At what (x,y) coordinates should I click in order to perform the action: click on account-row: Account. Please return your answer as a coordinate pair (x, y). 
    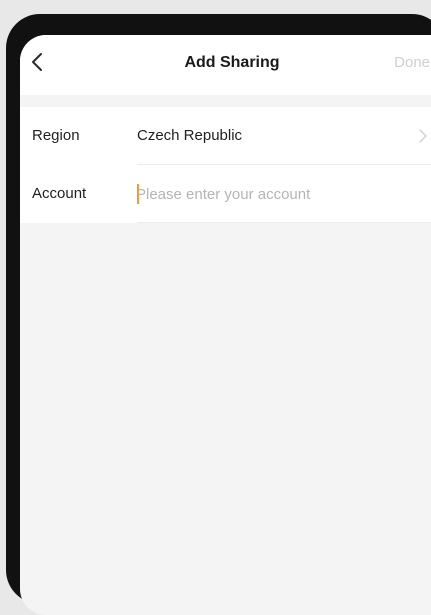
    Looking at the image, I should click on (225, 194).